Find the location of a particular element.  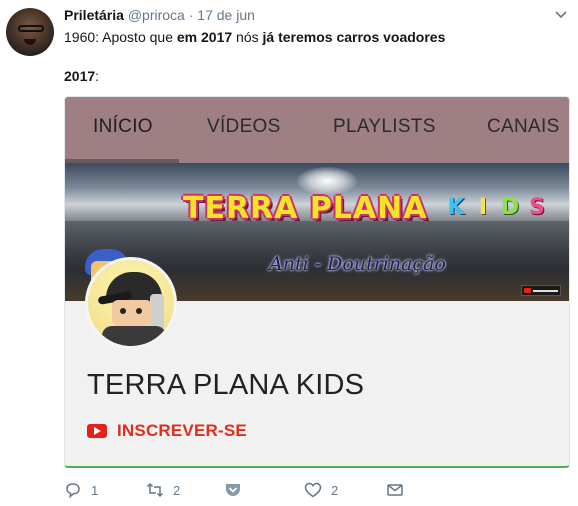

like-button: 2 is located at coordinates (321, 490).